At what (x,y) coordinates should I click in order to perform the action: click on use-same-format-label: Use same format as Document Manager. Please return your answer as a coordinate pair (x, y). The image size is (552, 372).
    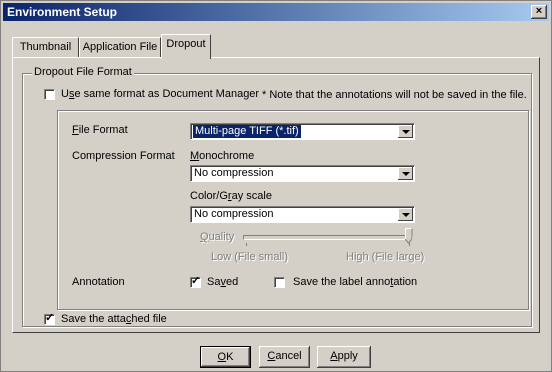
    Looking at the image, I should click on (160, 94).